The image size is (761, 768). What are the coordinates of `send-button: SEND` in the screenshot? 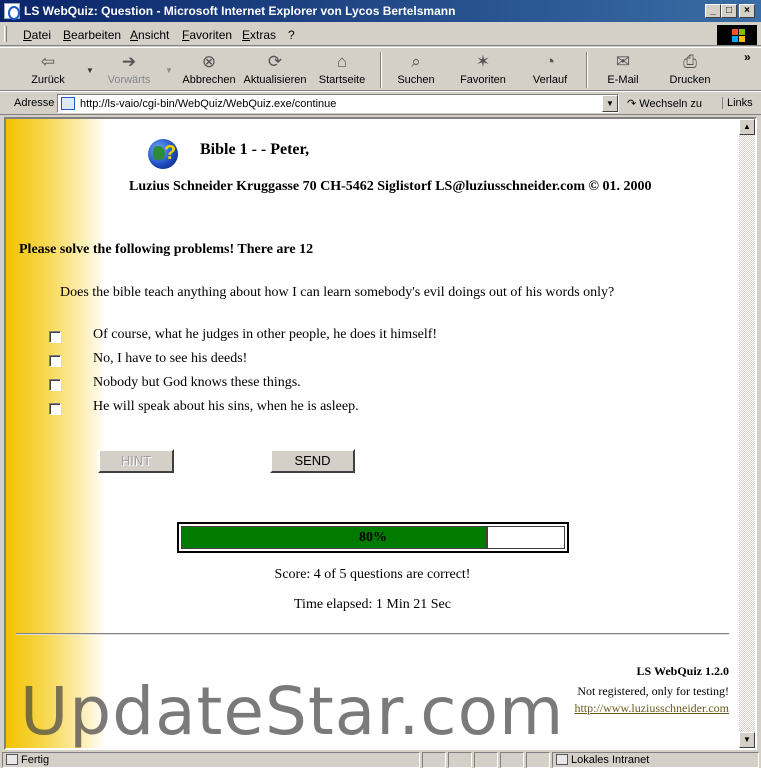 It's located at (312, 461).